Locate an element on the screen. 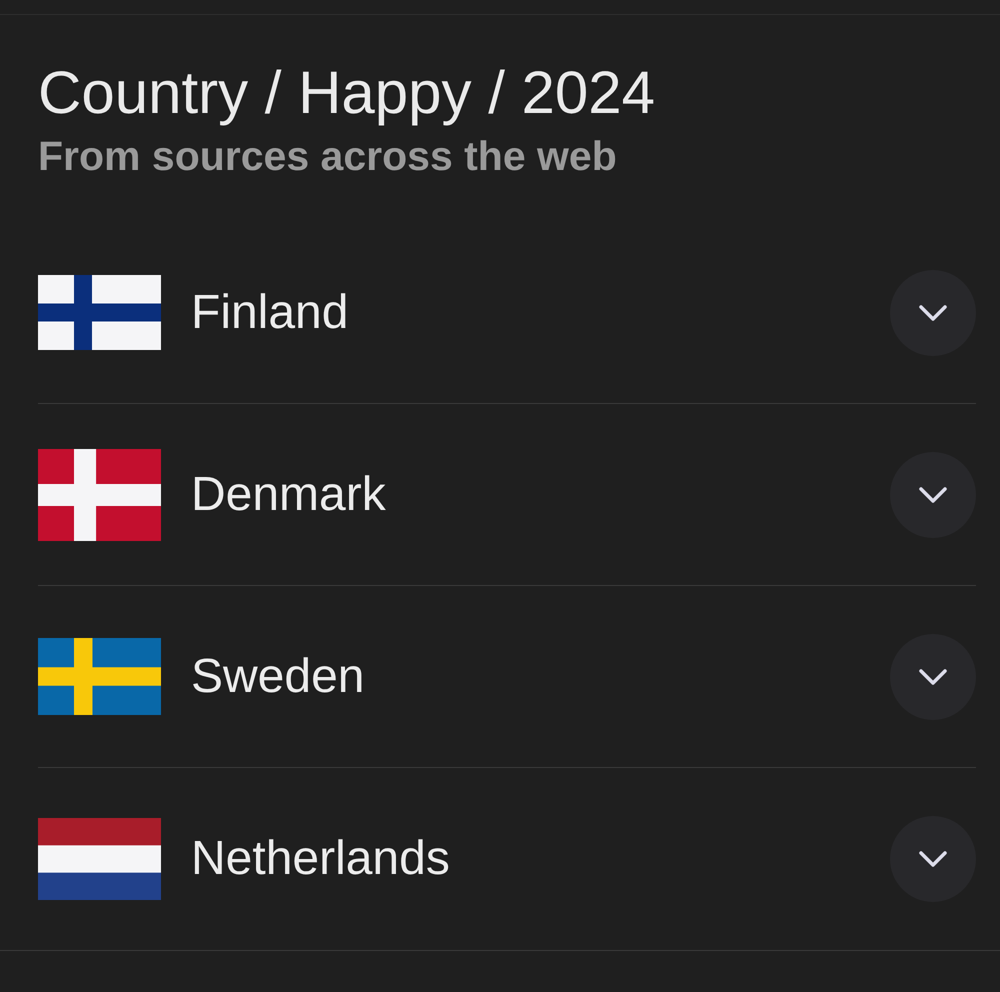  subtitle: From sources across the web is located at coordinates (327, 156).